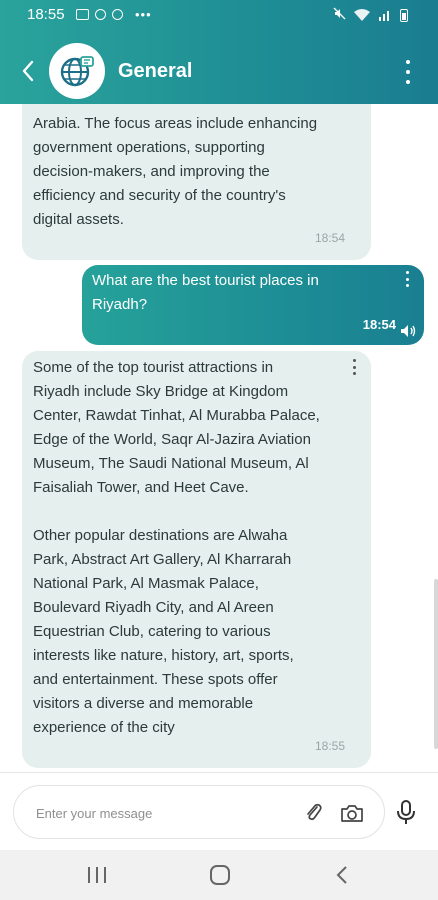 The height and width of the screenshot is (900, 438). I want to click on nav-back-icon, so click(342, 875).